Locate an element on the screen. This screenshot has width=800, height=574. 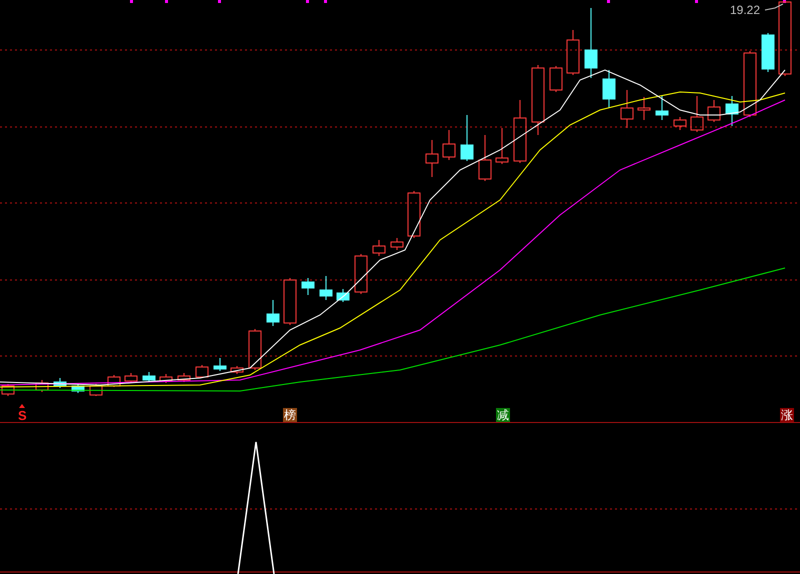
signal-marker: S is located at coordinates (22, 413).